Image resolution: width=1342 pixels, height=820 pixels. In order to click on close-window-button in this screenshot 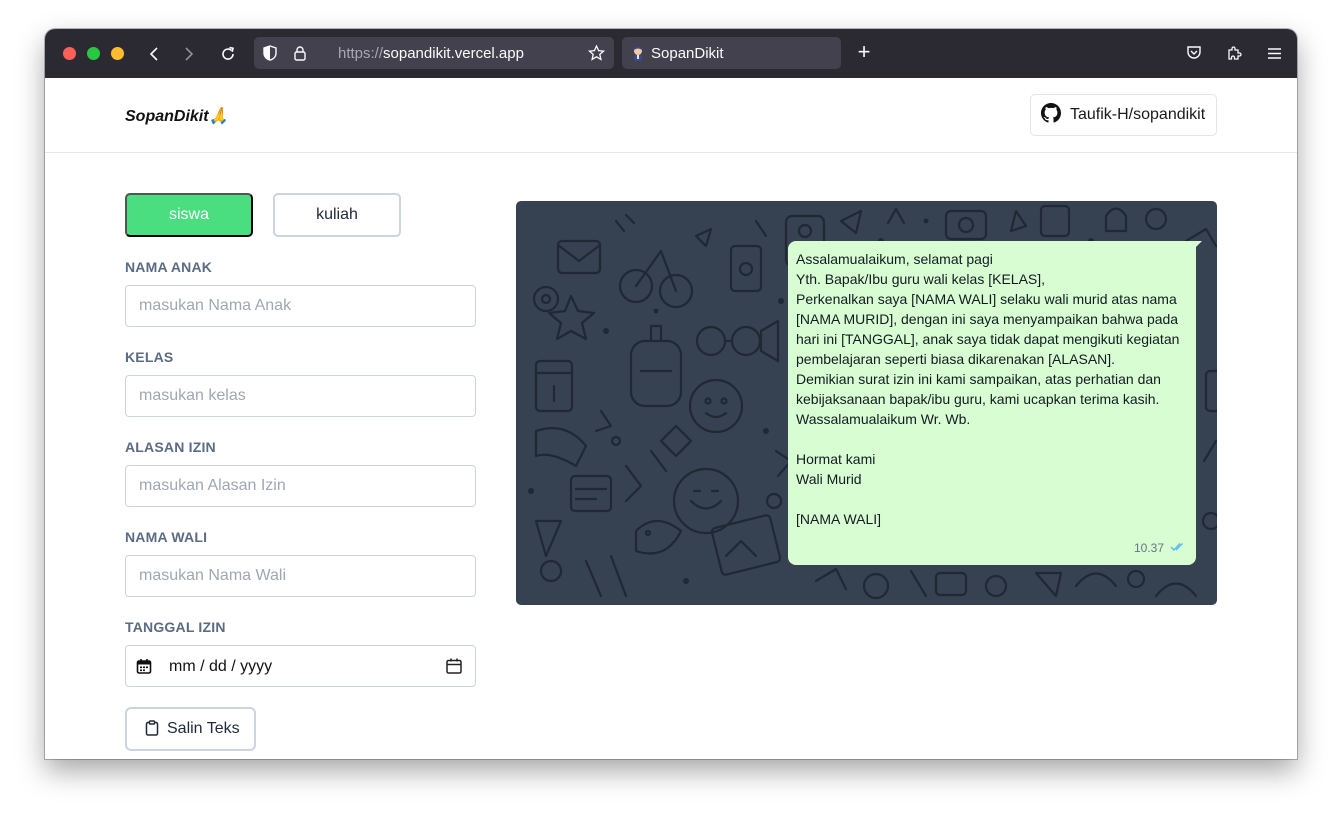, I will do `click(69, 53)`.